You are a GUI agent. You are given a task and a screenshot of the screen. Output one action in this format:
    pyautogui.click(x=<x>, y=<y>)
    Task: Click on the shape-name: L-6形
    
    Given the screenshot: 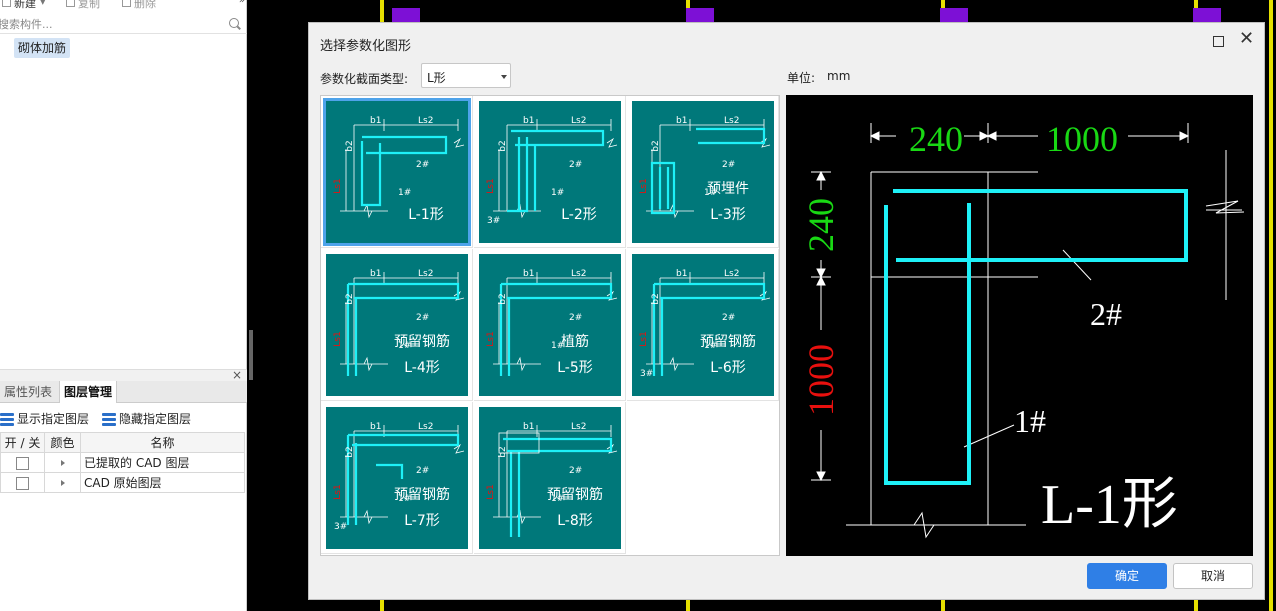 What is the action you would take?
    pyautogui.click(x=728, y=368)
    